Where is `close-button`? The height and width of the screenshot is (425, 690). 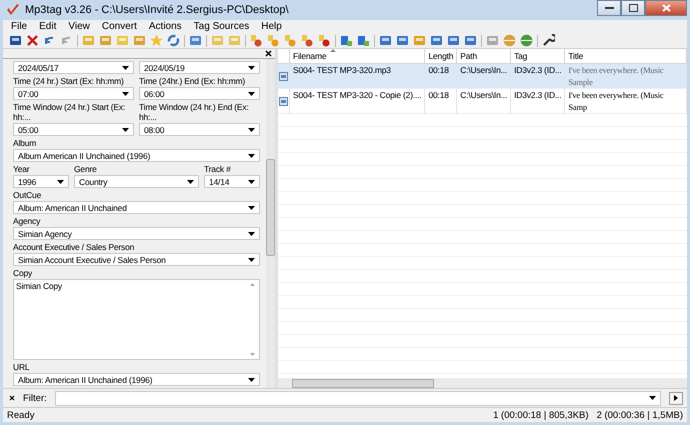 close-button is located at coordinates (666, 8).